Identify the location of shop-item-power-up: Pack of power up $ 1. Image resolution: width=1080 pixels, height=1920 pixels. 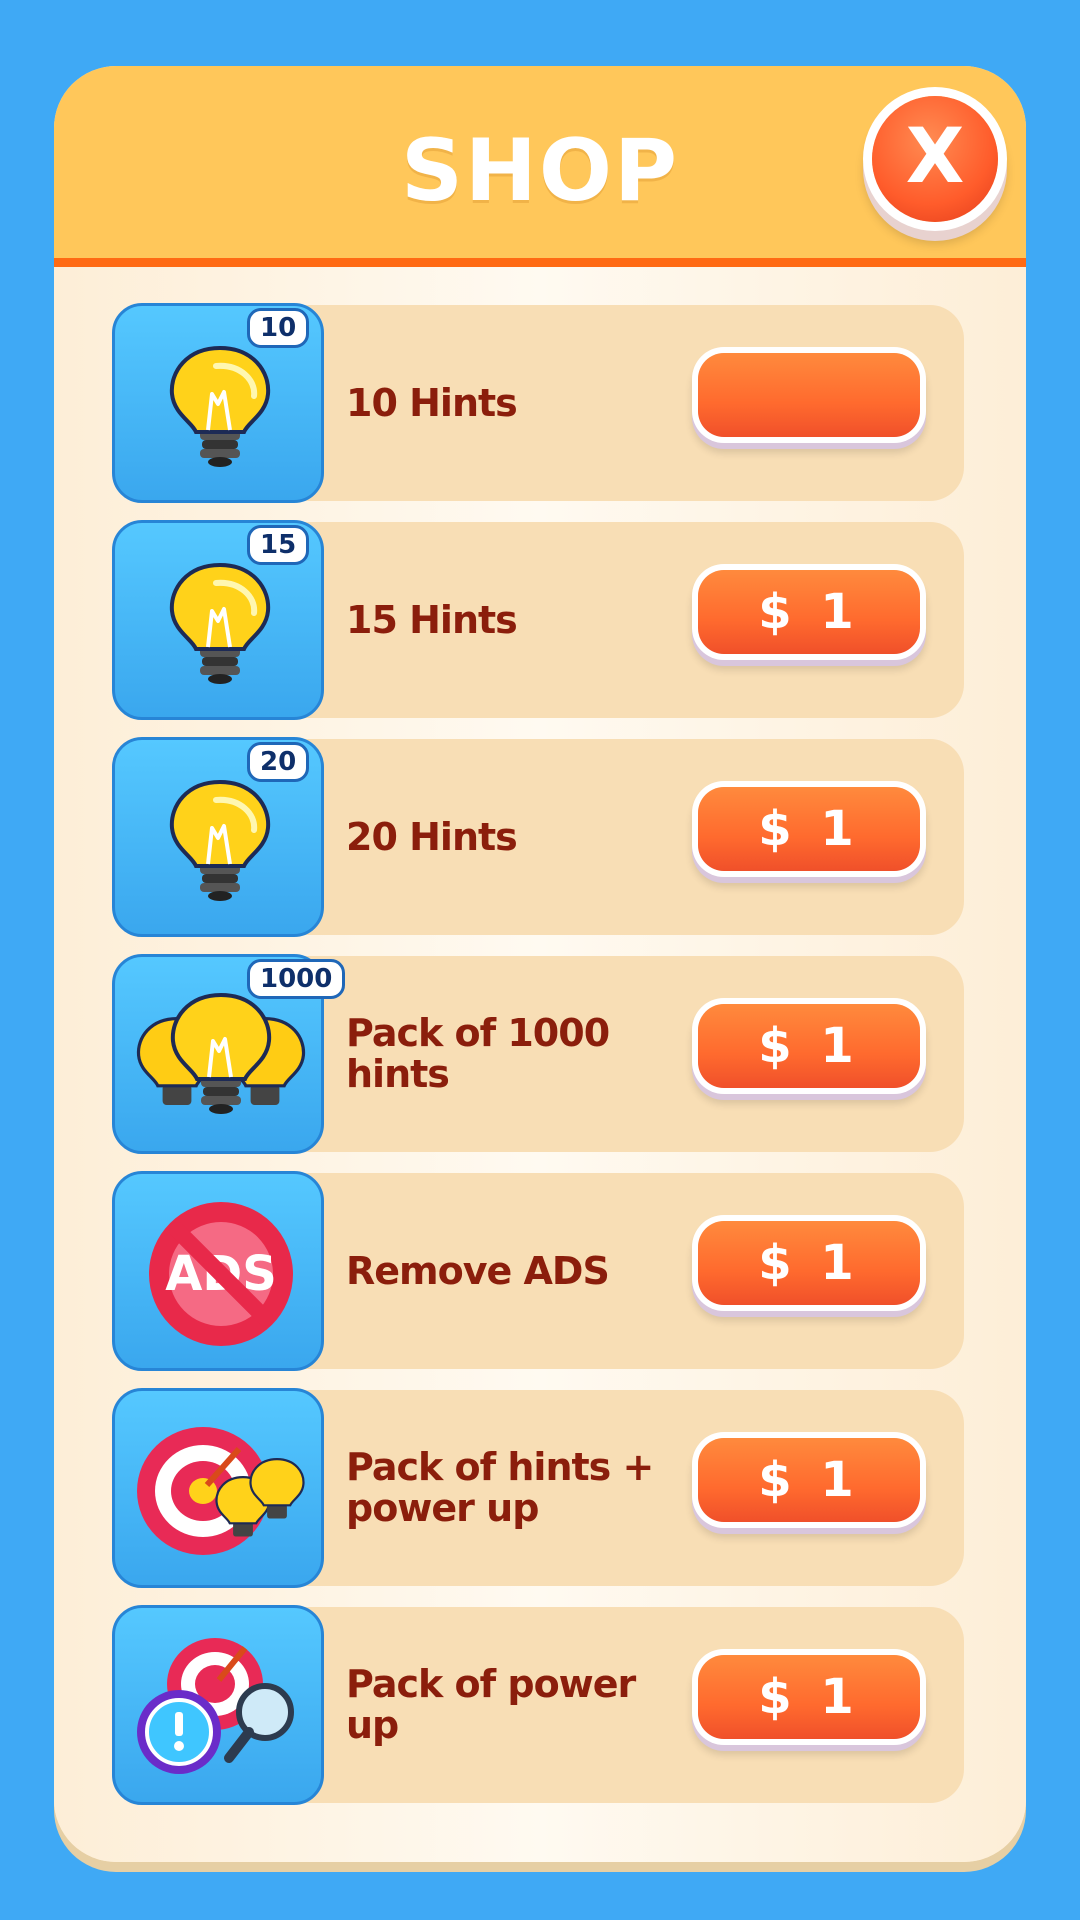
(538, 1705).